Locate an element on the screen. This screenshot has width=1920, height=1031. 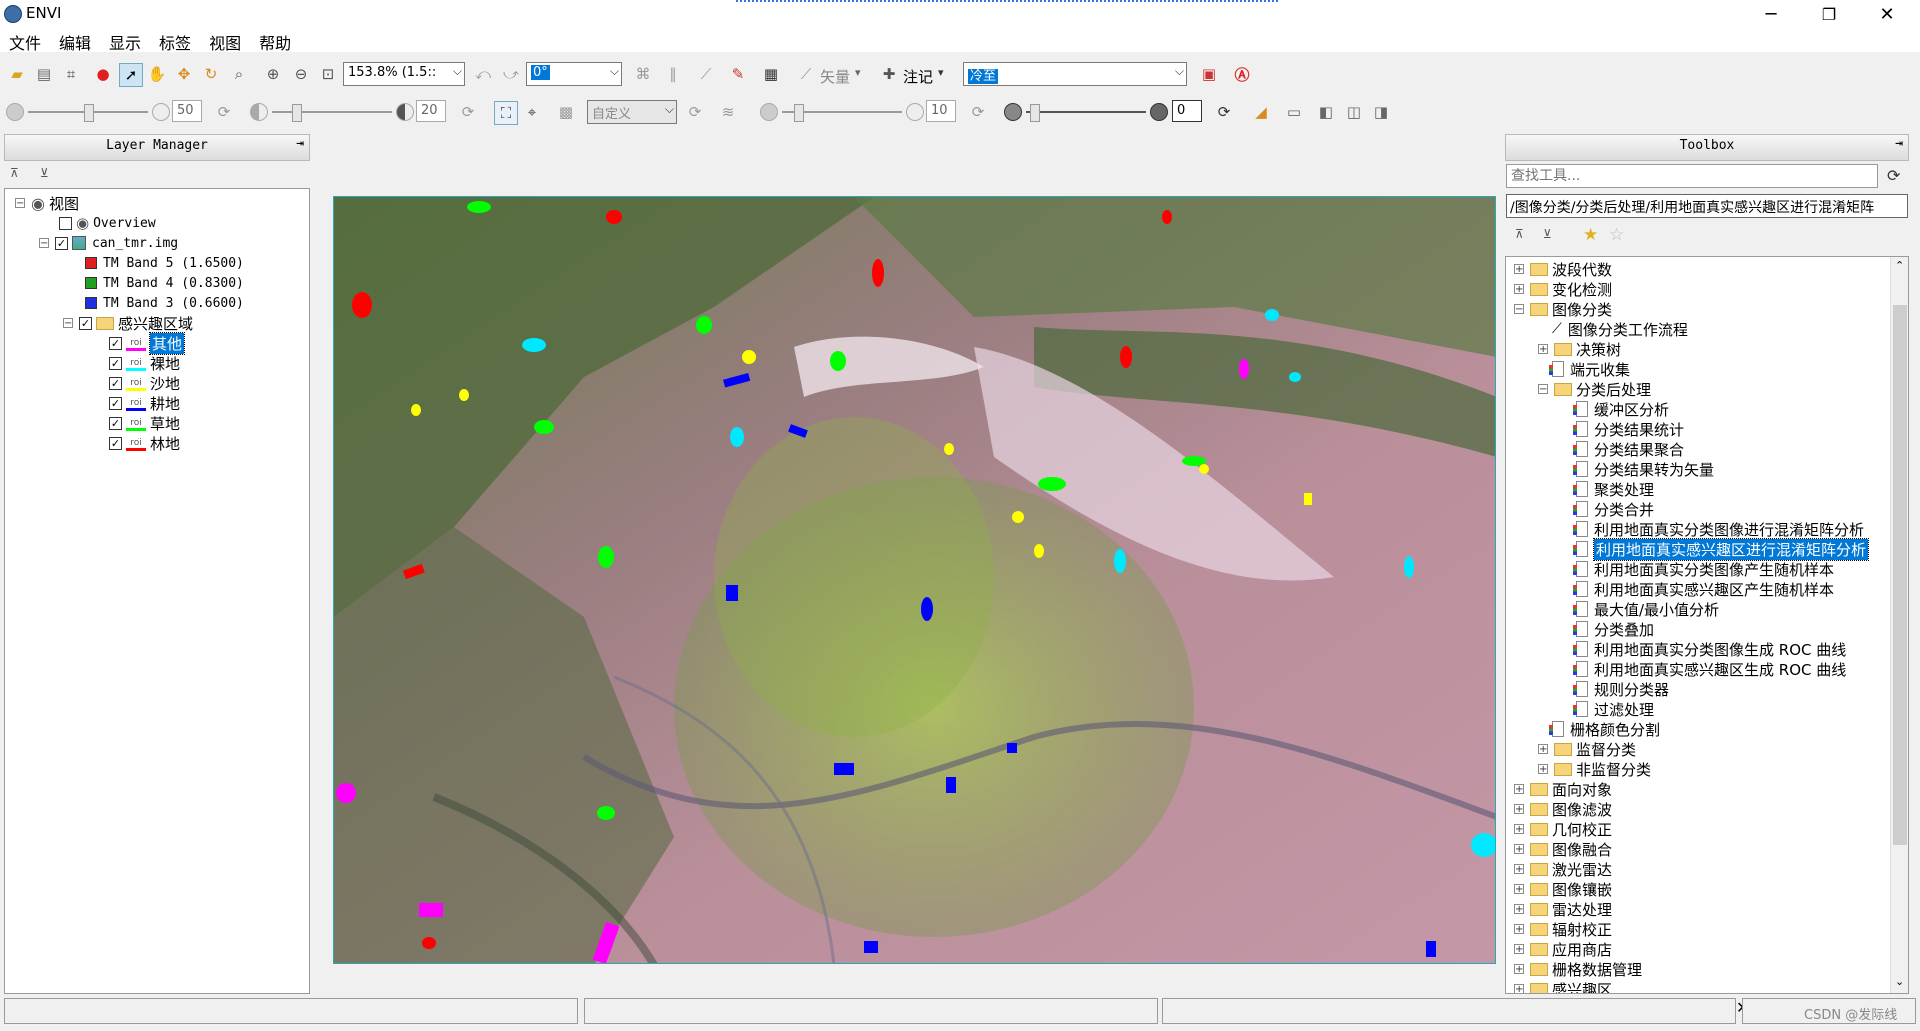
toolbox-category: + 决策树 is located at coordinates (1579, 349).